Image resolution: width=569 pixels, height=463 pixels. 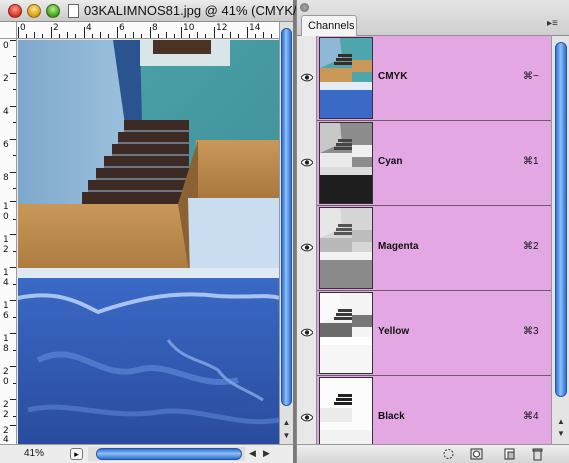 What do you see at coordinates (398, 246) in the screenshot?
I see `channel-name: Magenta` at bounding box center [398, 246].